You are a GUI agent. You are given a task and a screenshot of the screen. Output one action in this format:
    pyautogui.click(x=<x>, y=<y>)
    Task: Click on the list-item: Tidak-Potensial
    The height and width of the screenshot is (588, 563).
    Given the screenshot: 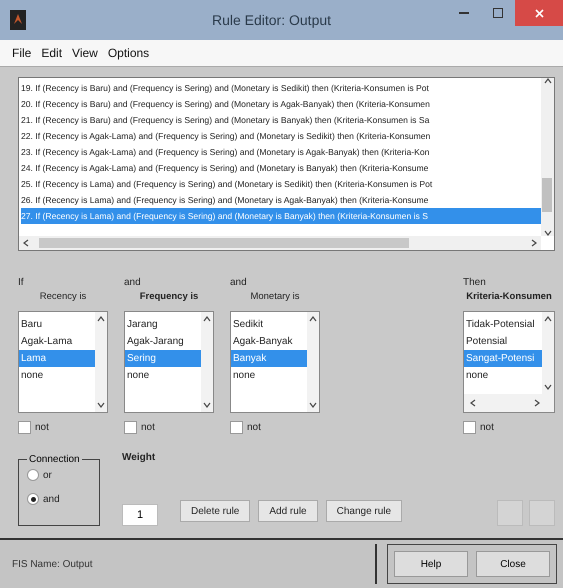 What is the action you would take?
    pyautogui.click(x=503, y=324)
    